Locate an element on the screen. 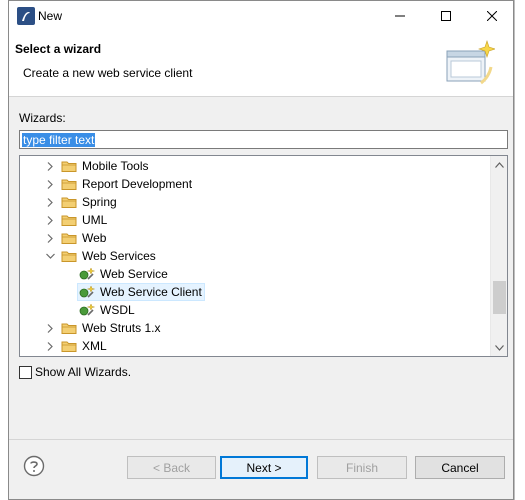 The image size is (525, 500). wizards-label: Wizards: is located at coordinates (42, 118).